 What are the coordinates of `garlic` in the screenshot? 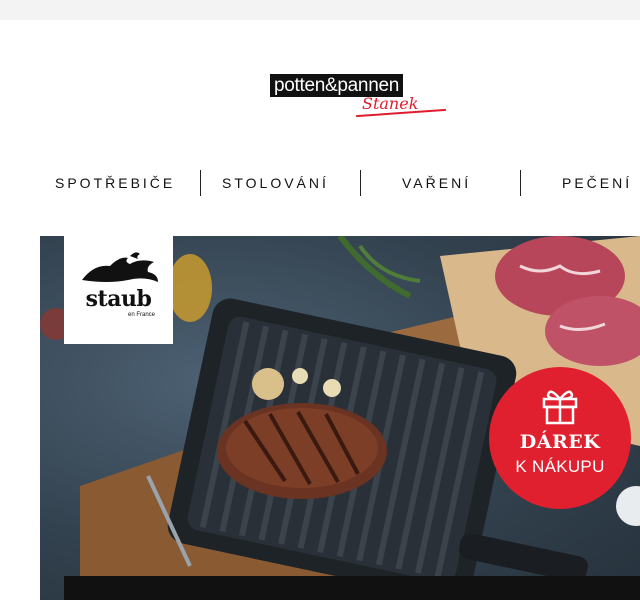 It's located at (268, 384).